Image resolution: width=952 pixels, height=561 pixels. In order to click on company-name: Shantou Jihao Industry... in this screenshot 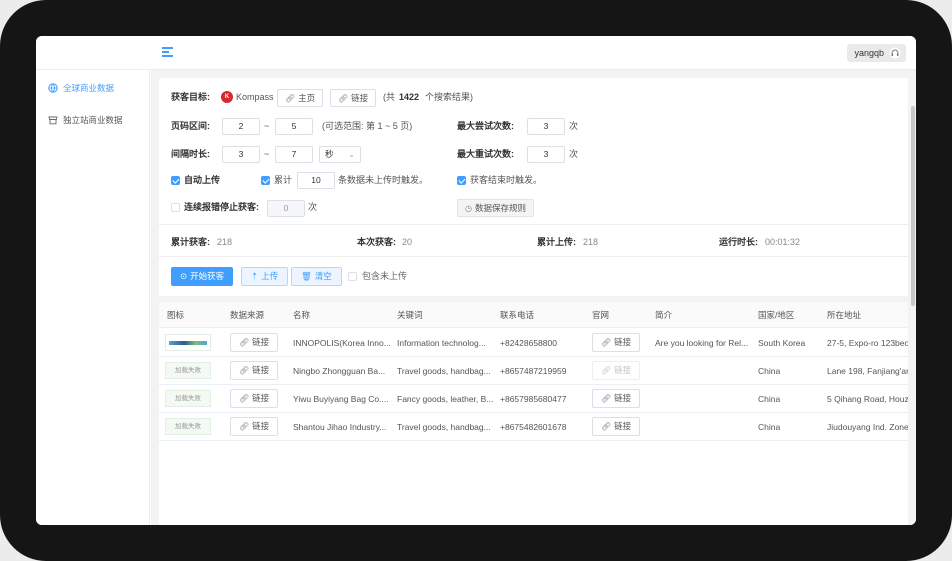, I will do `click(340, 427)`.